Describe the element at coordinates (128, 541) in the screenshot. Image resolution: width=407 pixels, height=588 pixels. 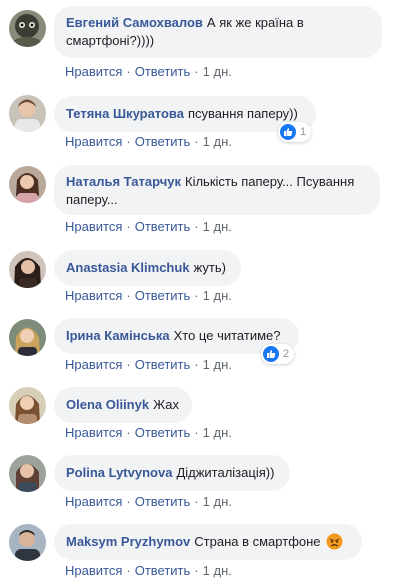
I see `comment-author: Maksym Pryzhymov` at that location.